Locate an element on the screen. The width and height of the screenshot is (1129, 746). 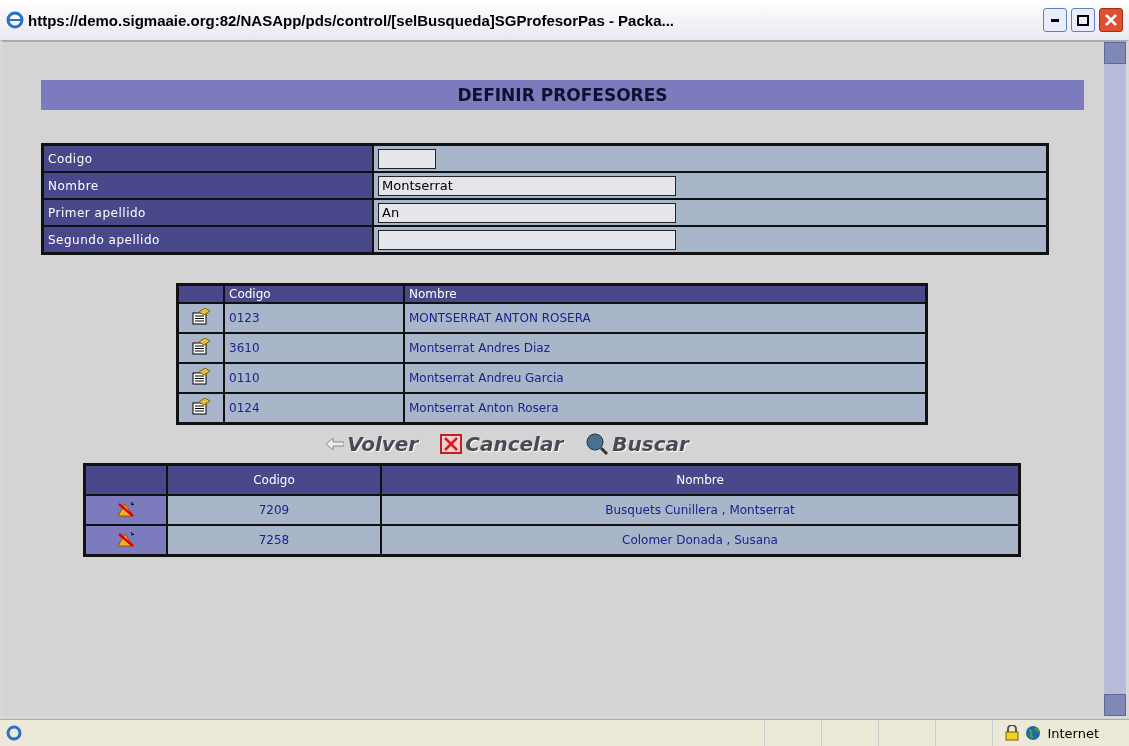
table-cell: MONTSERRAT ANTON ROSERA is located at coordinates (665, 318).